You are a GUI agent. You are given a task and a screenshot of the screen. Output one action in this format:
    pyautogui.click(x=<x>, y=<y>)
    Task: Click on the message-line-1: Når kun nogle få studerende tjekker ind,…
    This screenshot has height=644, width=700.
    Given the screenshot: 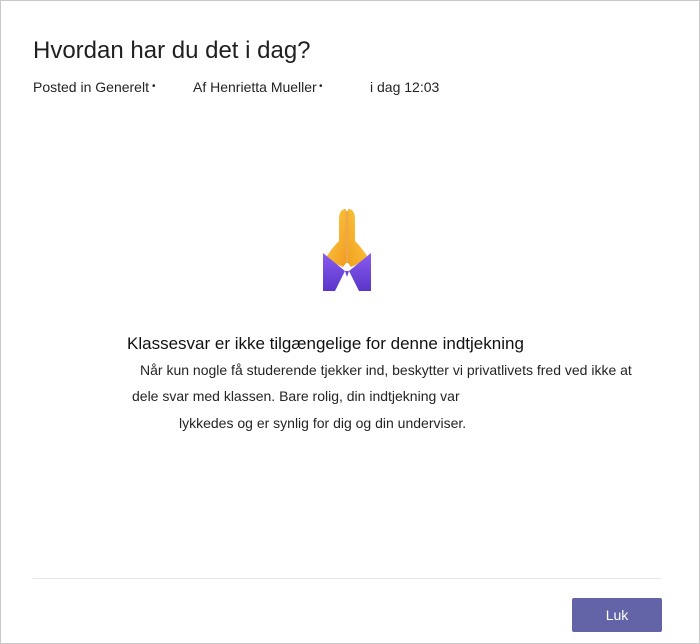 What is the action you would take?
    pyautogui.click(x=386, y=370)
    